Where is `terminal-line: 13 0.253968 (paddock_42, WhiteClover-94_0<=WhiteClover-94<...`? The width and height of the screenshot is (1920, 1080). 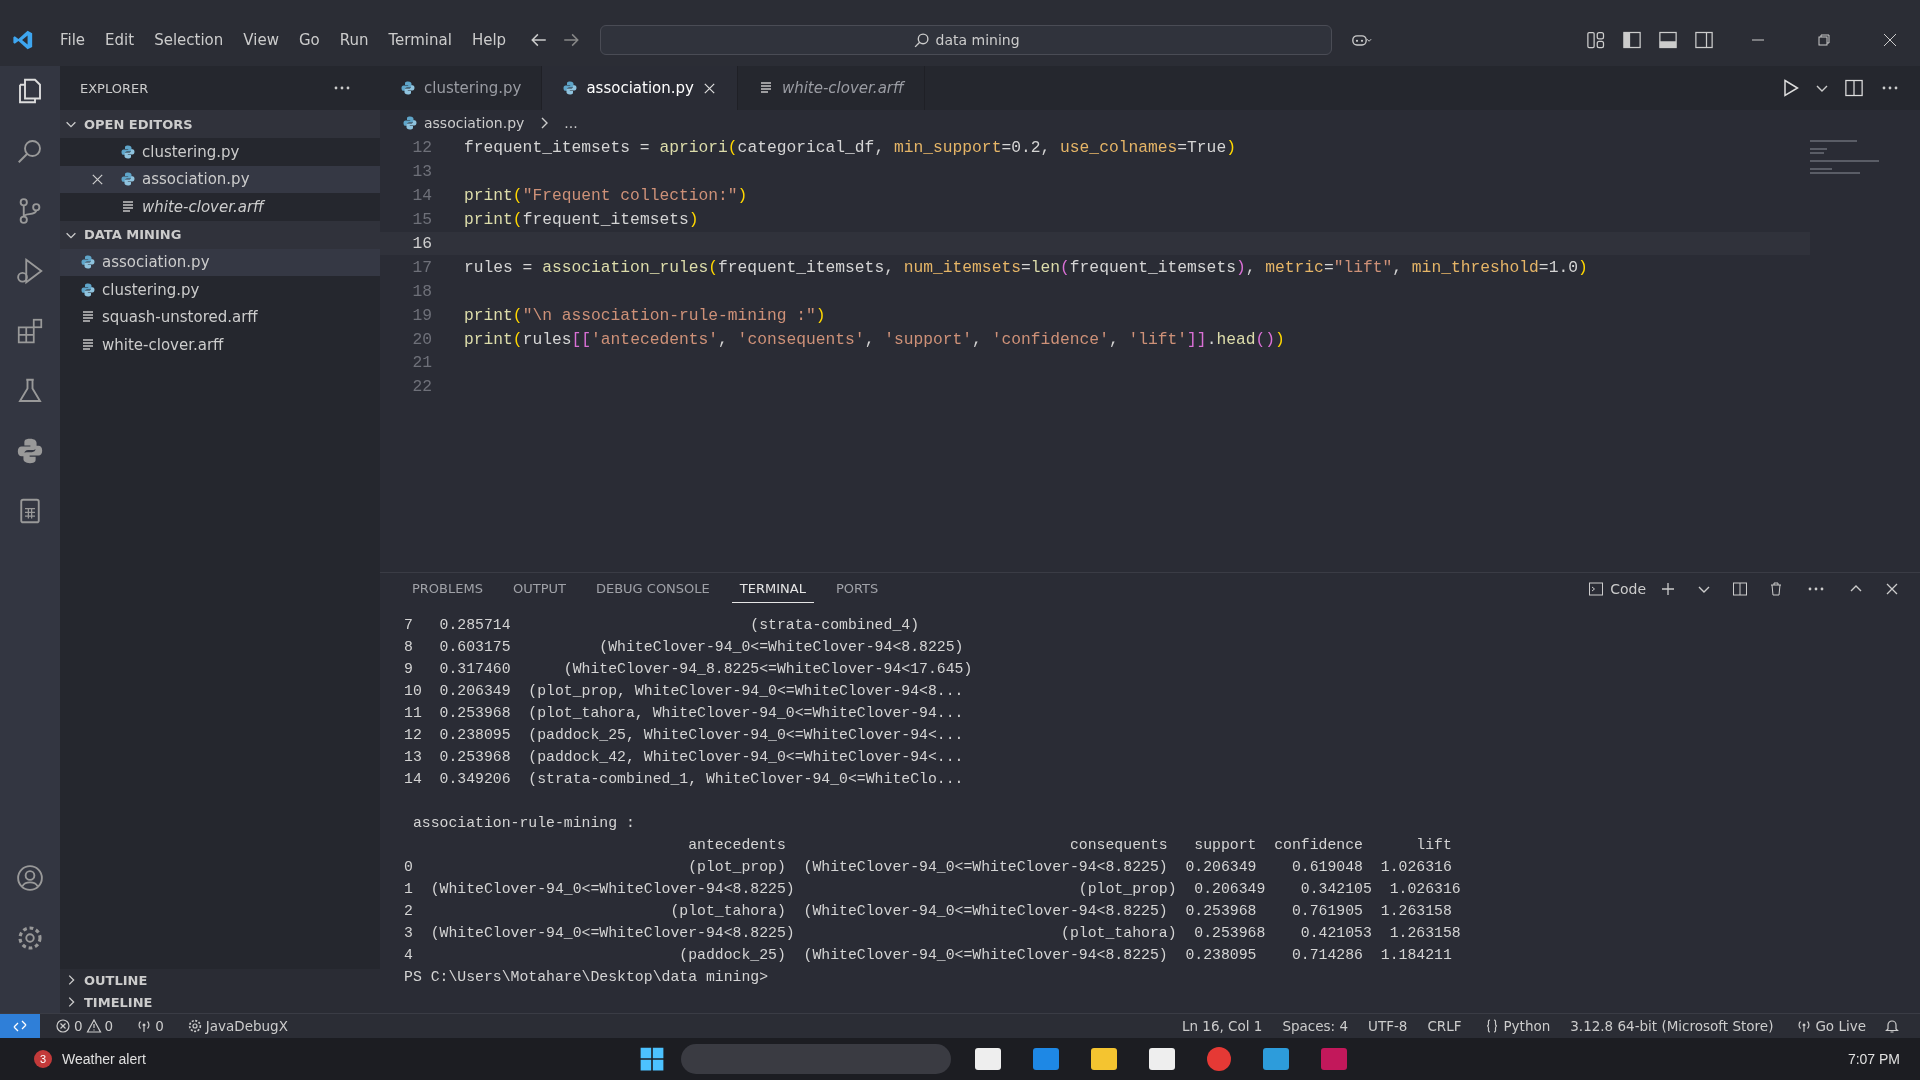 terminal-line: 13 0.253968 (paddock_42, WhiteClover-94_0<=WhiteClover-94<... is located at coordinates (684, 758).